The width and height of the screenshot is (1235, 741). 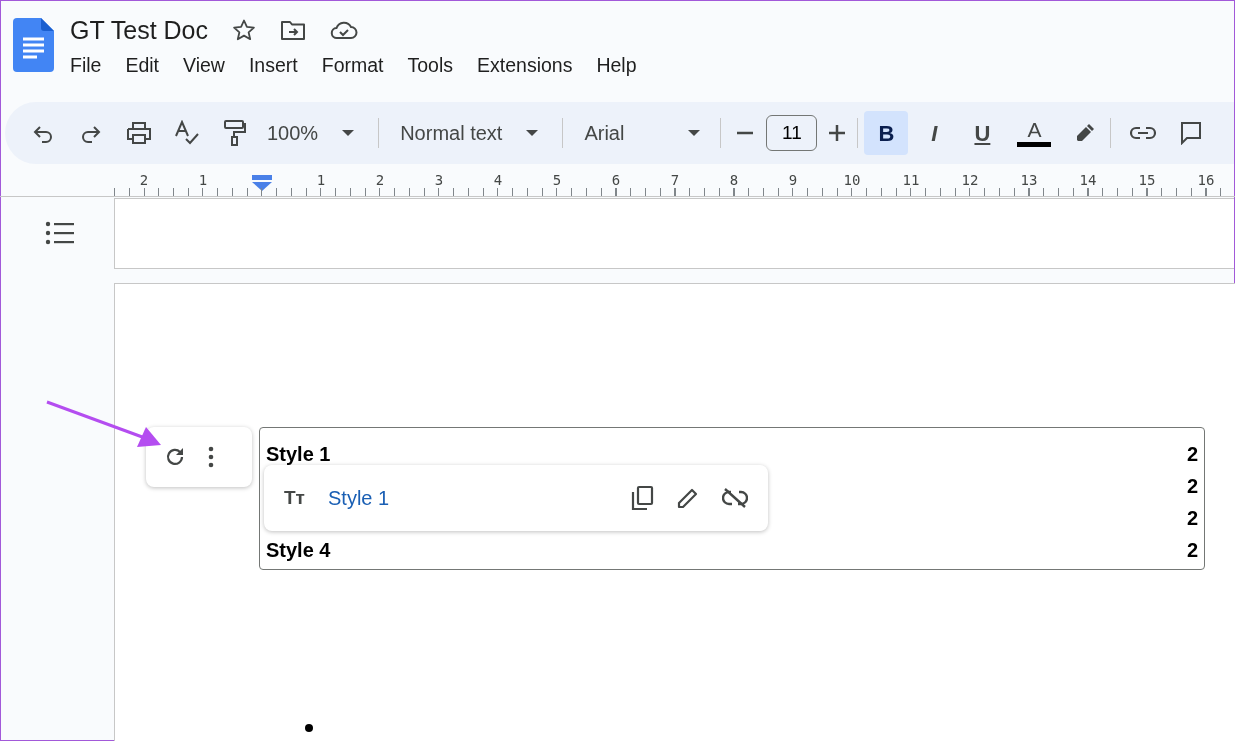 What do you see at coordinates (792, 133) in the screenshot?
I see `font-size-field: 11` at bounding box center [792, 133].